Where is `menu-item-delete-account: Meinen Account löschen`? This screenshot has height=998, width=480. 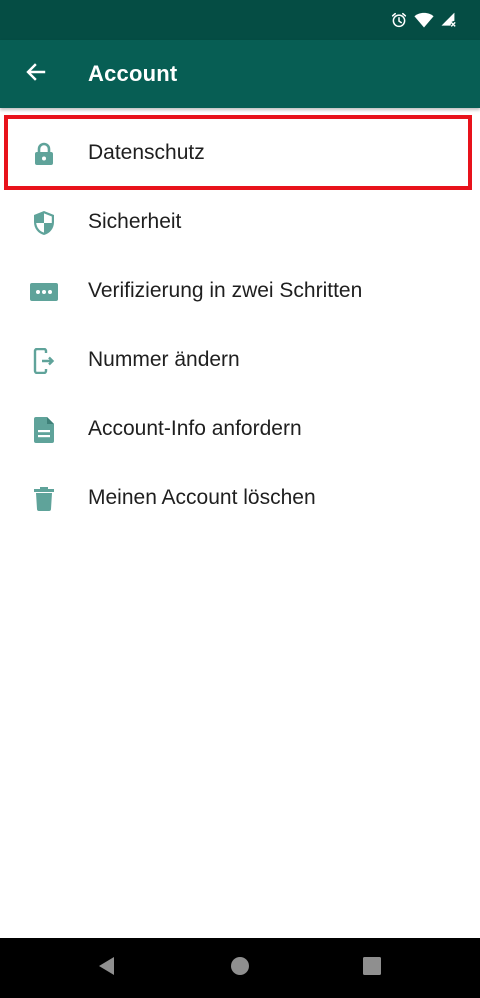 menu-item-delete-account: Meinen Account löschen is located at coordinates (240, 498).